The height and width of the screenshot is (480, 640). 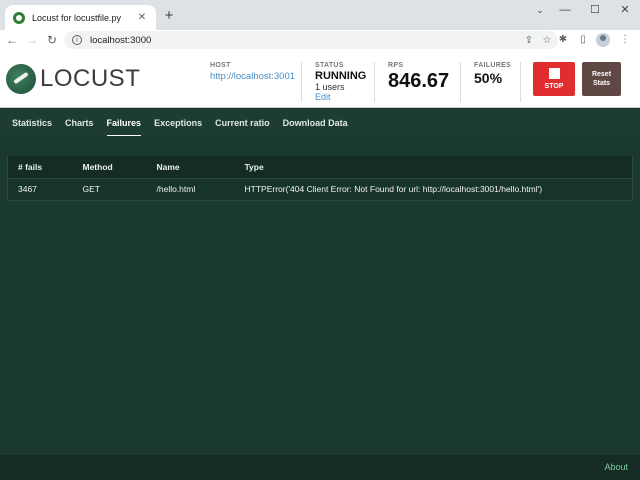 I want to click on window-controls: ⌄ — ☐ ✕, so click(x=585, y=15).